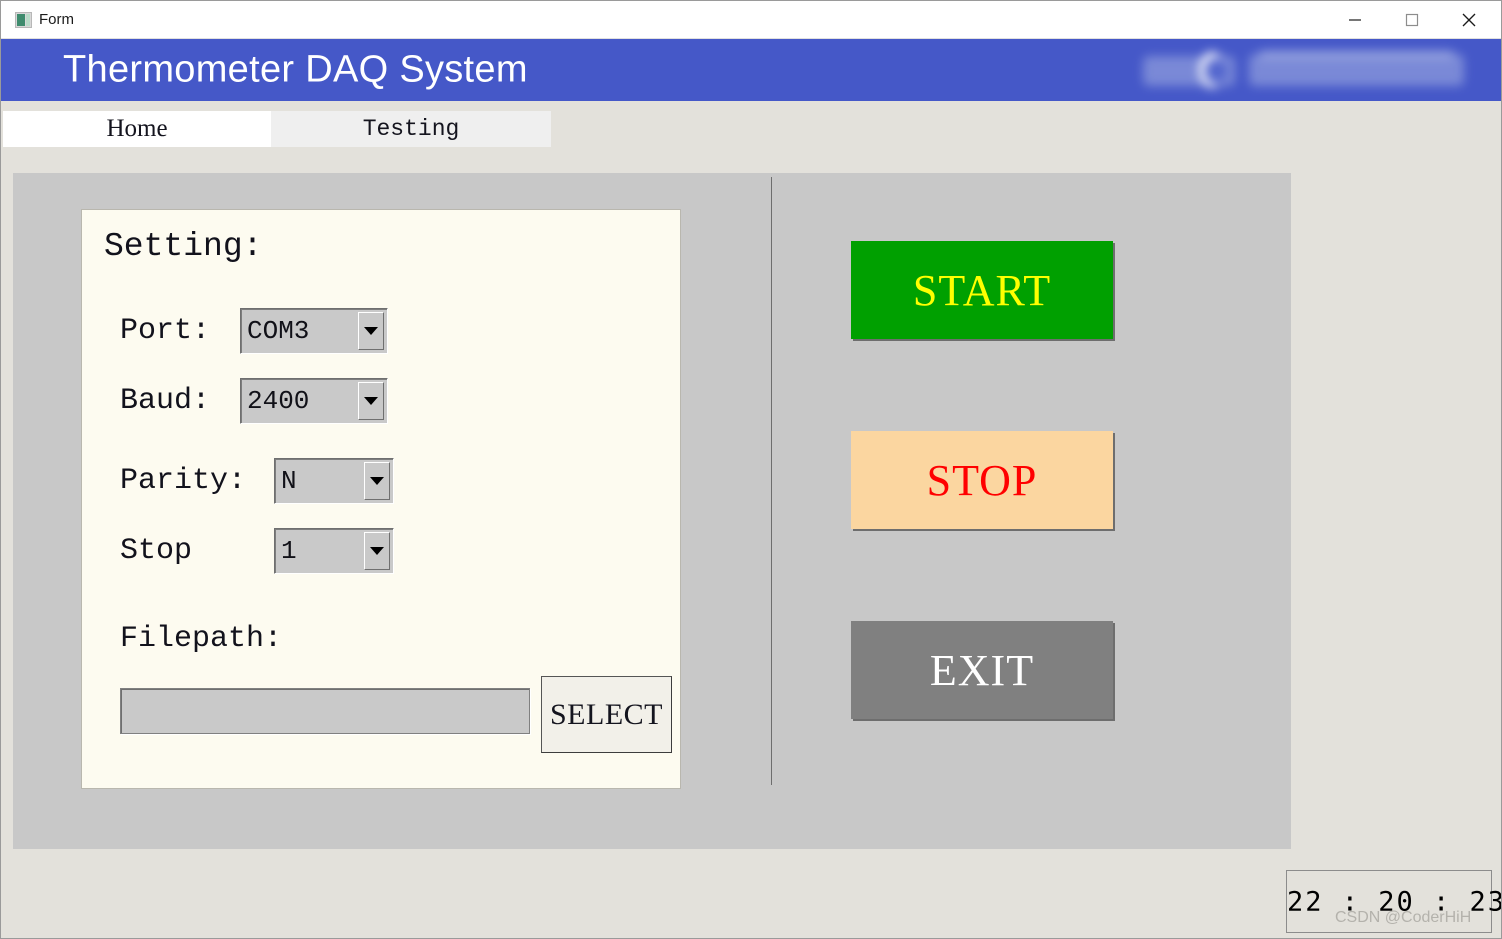 Image resolution: width=1502 pixels, height=939 pixels. What do you see at coordinates (201, 639) in the screenshot?
I see `filepath-label: Filepath:` at bounding box center [201, 639].